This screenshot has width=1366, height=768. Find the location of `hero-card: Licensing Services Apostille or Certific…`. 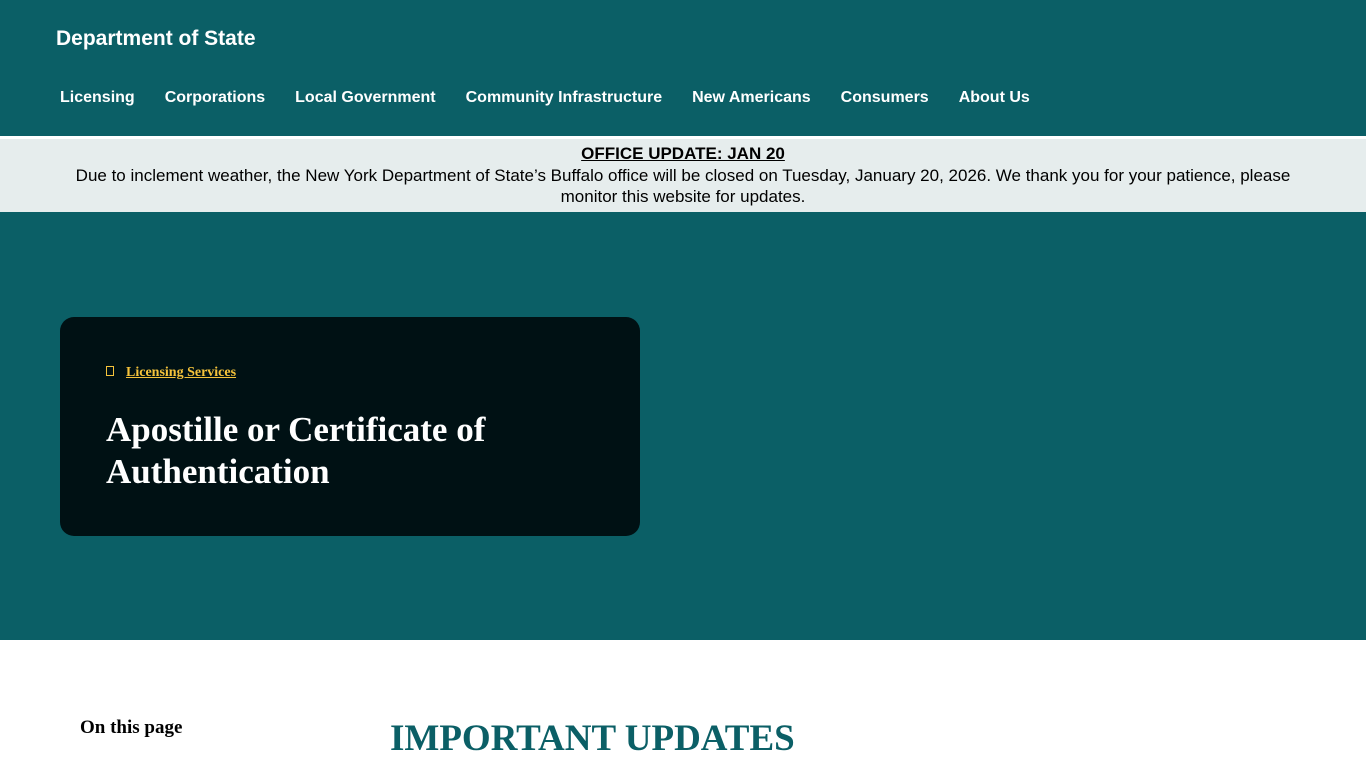

hero-card: Licensing Services Apostille or Certific… is located at coordinates (350, 426).